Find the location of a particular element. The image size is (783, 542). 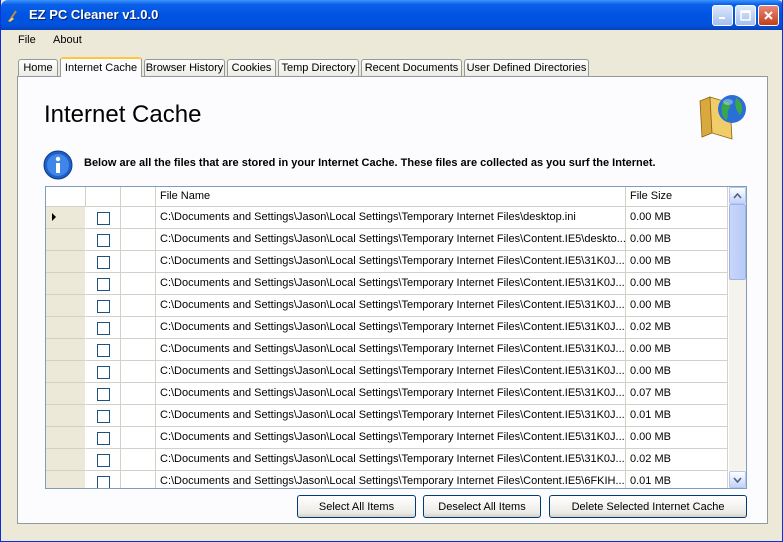

chevron-down-icon is located at coordinates (737, 479).